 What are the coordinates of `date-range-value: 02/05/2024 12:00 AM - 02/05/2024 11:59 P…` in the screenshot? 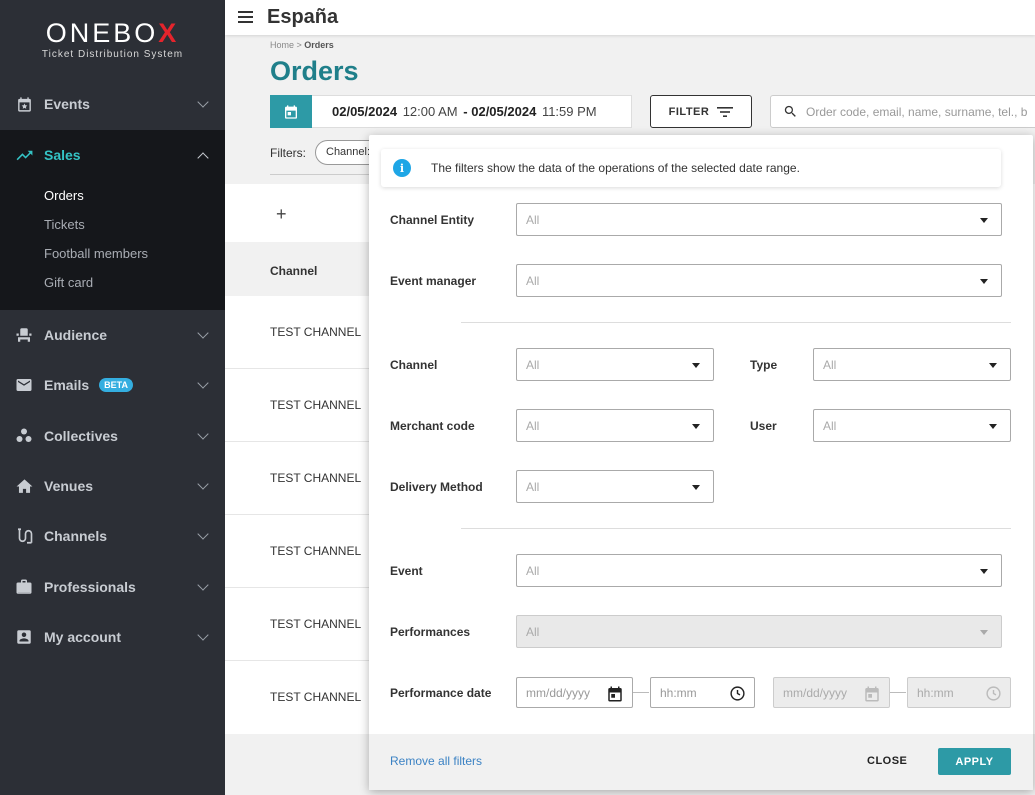 It's located at (464, 111).